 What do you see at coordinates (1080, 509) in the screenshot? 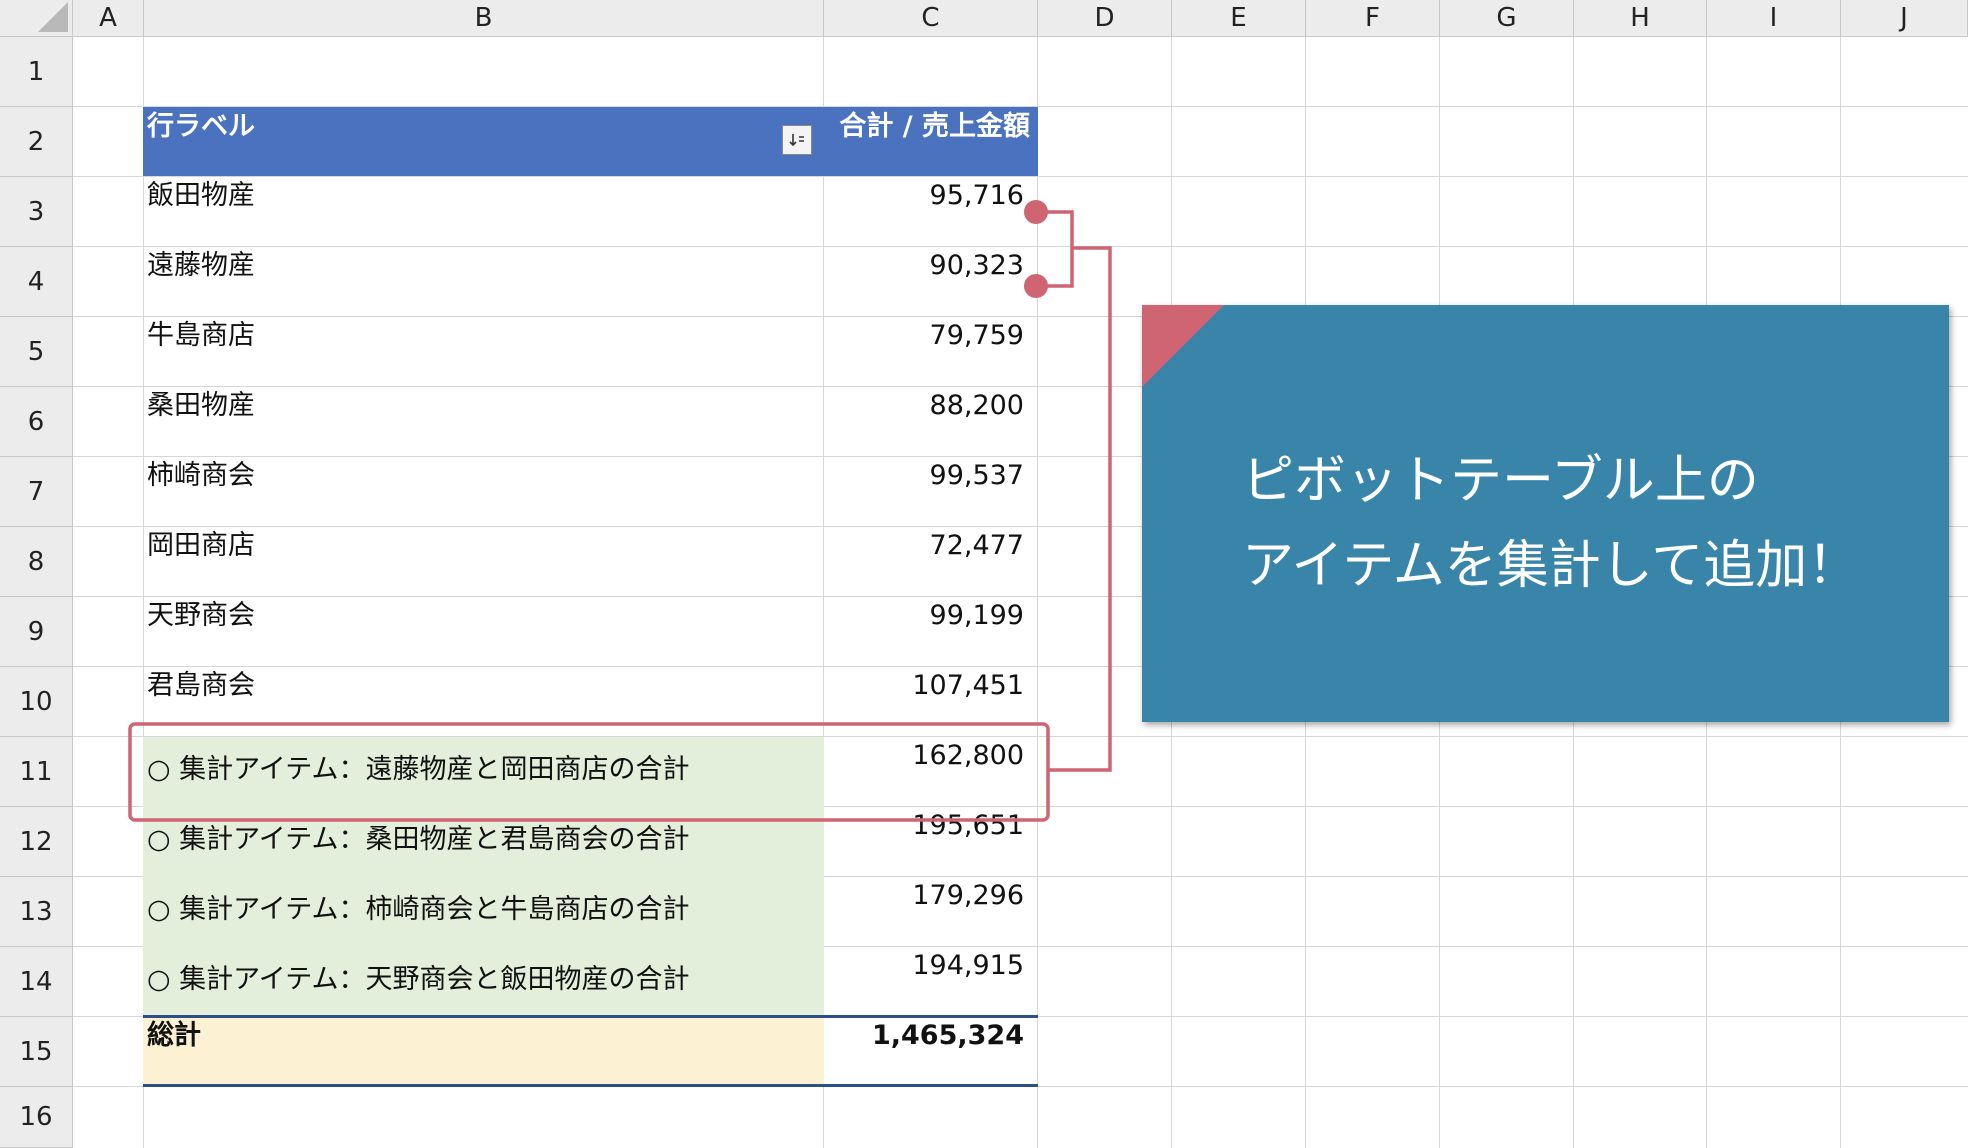
I see `connector-line` at bounding box center [1080, 509].